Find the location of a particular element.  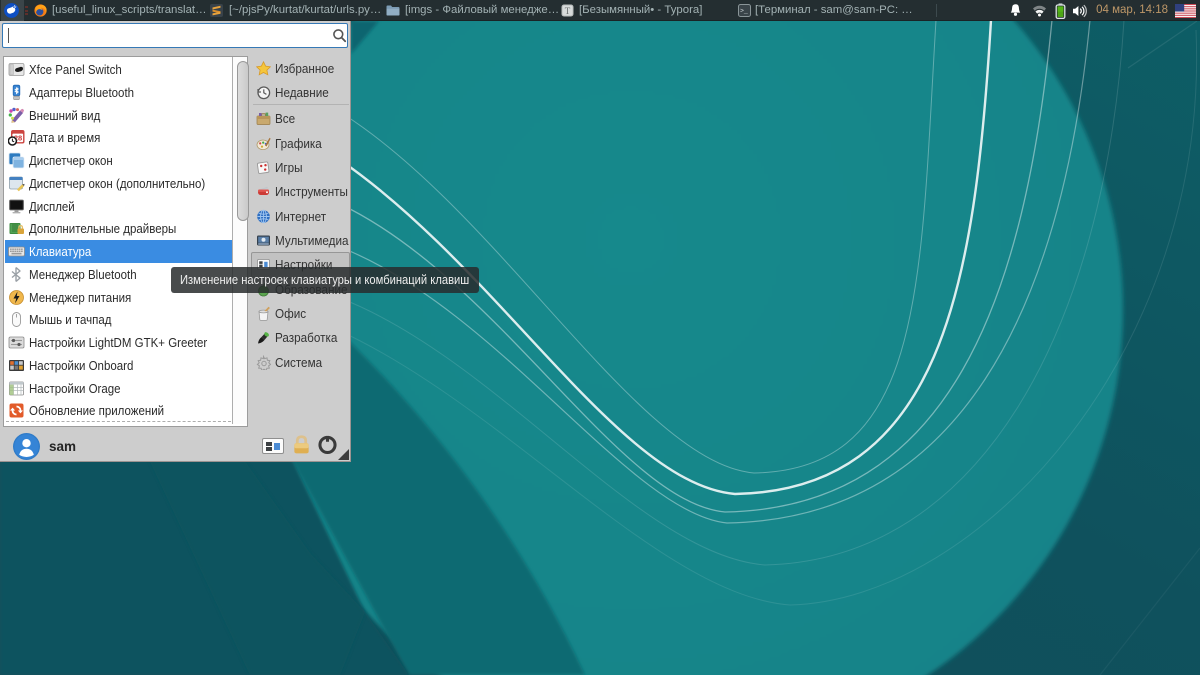

svg-text: T is located at coordinates (568, 11).